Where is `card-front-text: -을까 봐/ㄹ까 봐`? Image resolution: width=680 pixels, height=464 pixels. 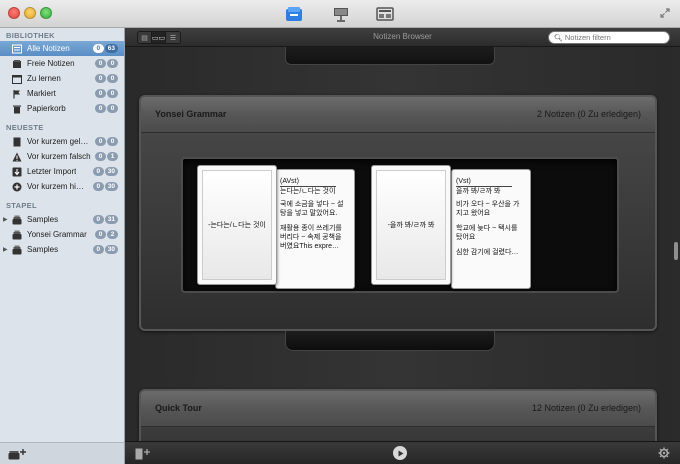 card-front-text: -을까 봐/ㄹ까 봐 is located at coordinates (411, 225).